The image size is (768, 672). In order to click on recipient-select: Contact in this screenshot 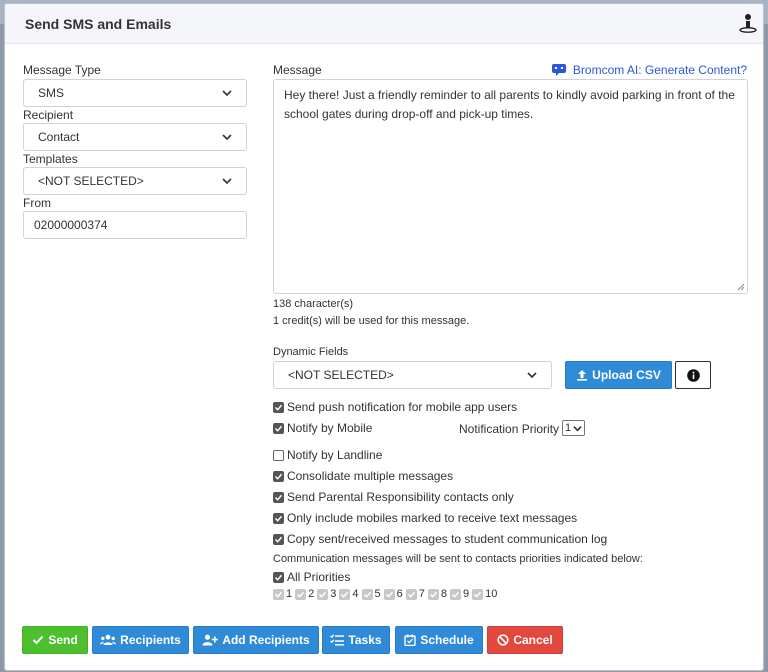, I will do `click(135, 137)`.